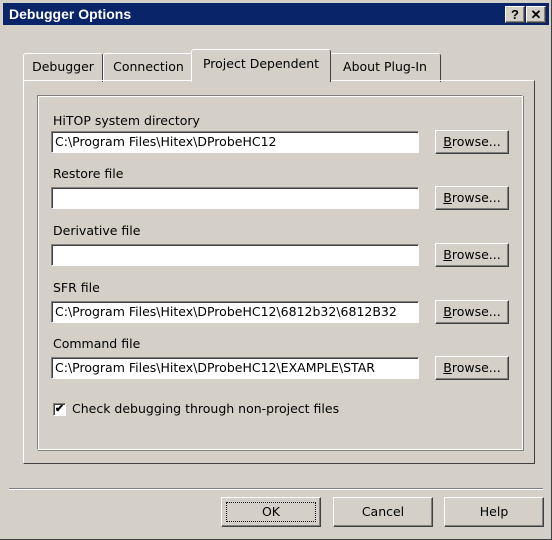 The width and height of the screenshot is (552, 540). What do you see at coordinates (385, 67) in the screenshot?
I see `tab-about-plugin: About Plug-In` at bounding box center [385, 67].